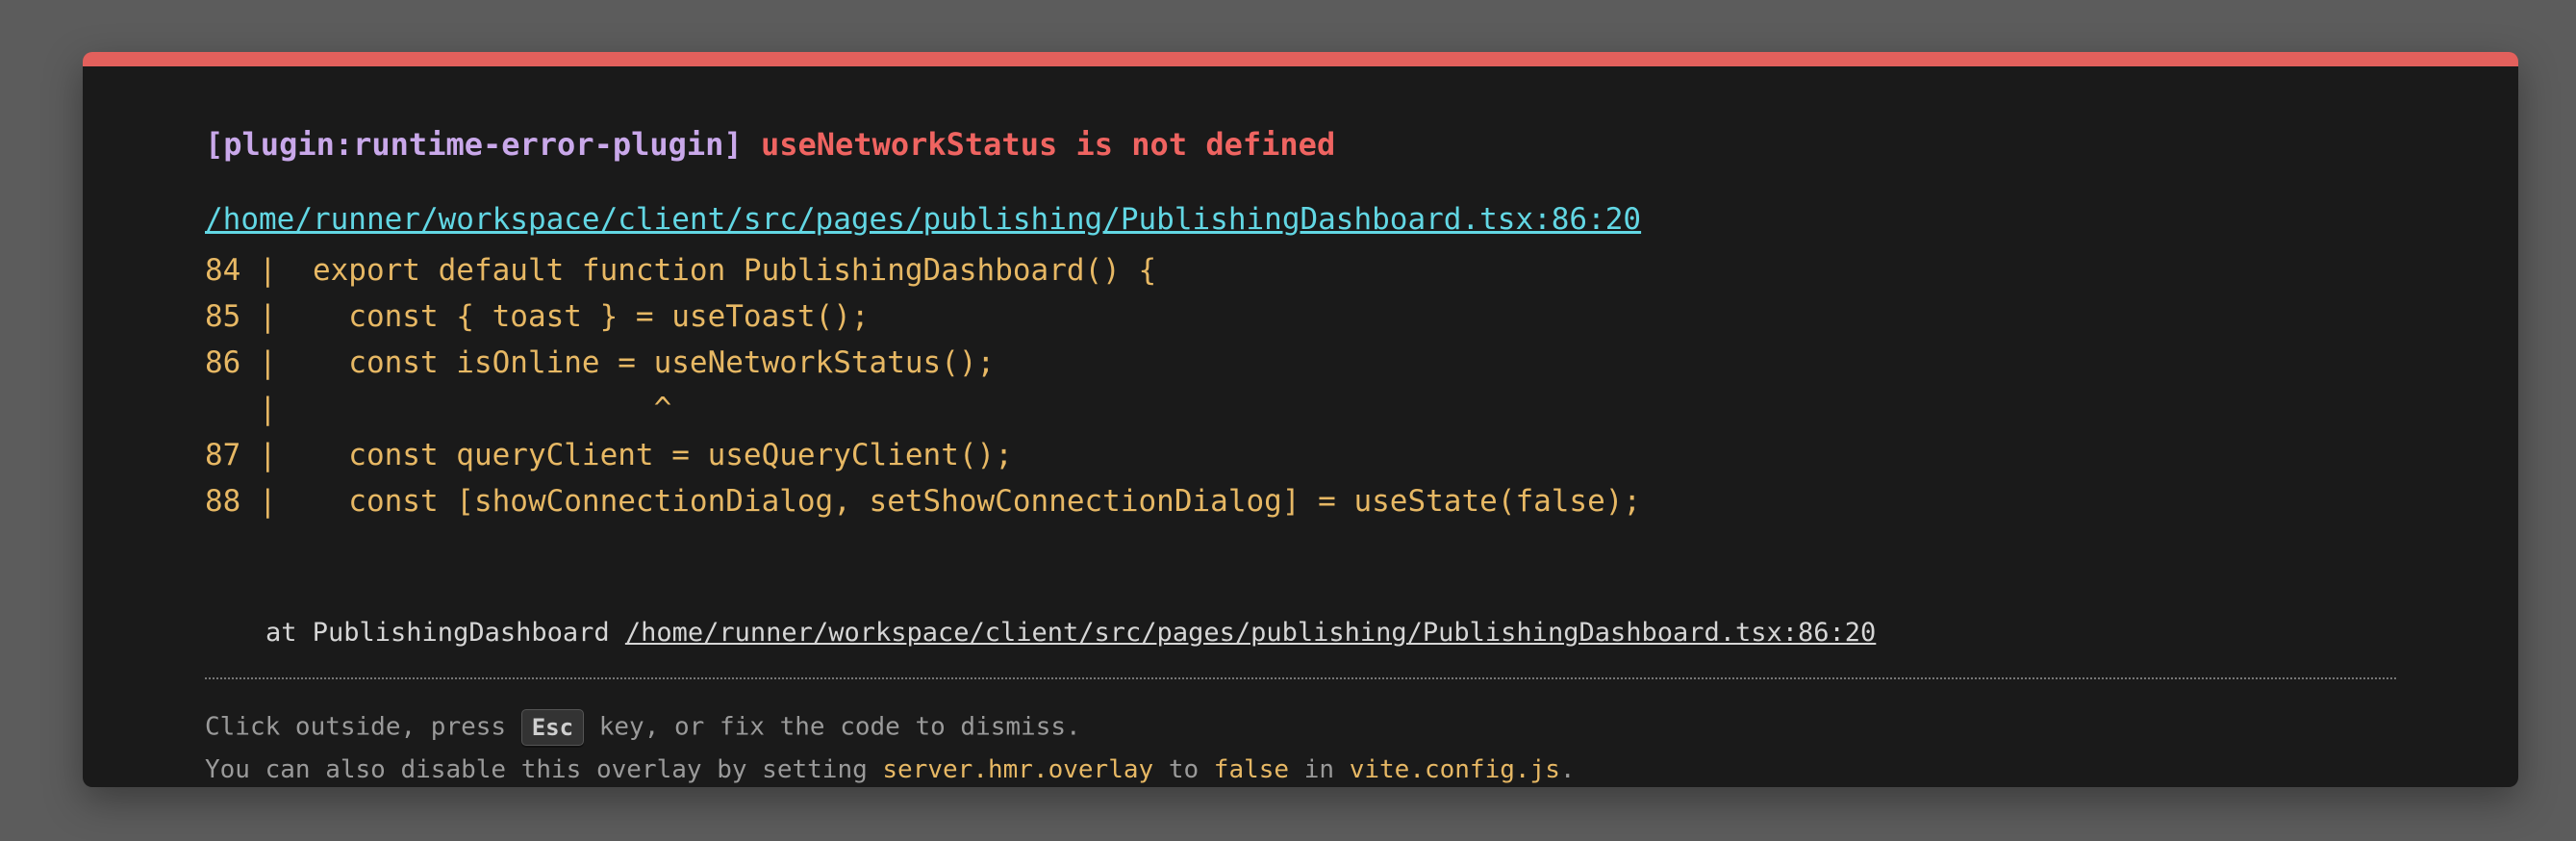 The height and width of the screenshot is (841, 2576). Describe the element at coordinates (1568, 769) in the screenshot. I see `tip-text: .` at that location.